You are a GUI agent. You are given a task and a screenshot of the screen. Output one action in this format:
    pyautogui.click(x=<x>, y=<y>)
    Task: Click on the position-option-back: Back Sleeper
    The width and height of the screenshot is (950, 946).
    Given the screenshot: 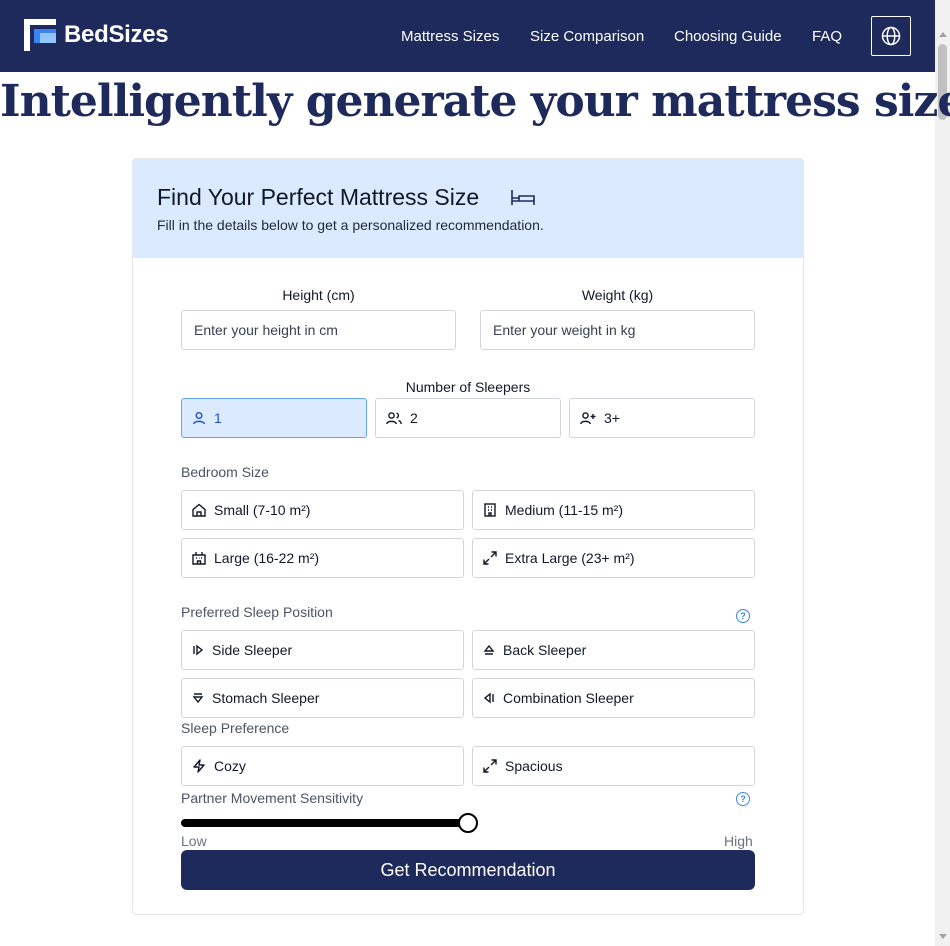 What is the action you would take?
    pyautogui.click(x=613, y=650)
    